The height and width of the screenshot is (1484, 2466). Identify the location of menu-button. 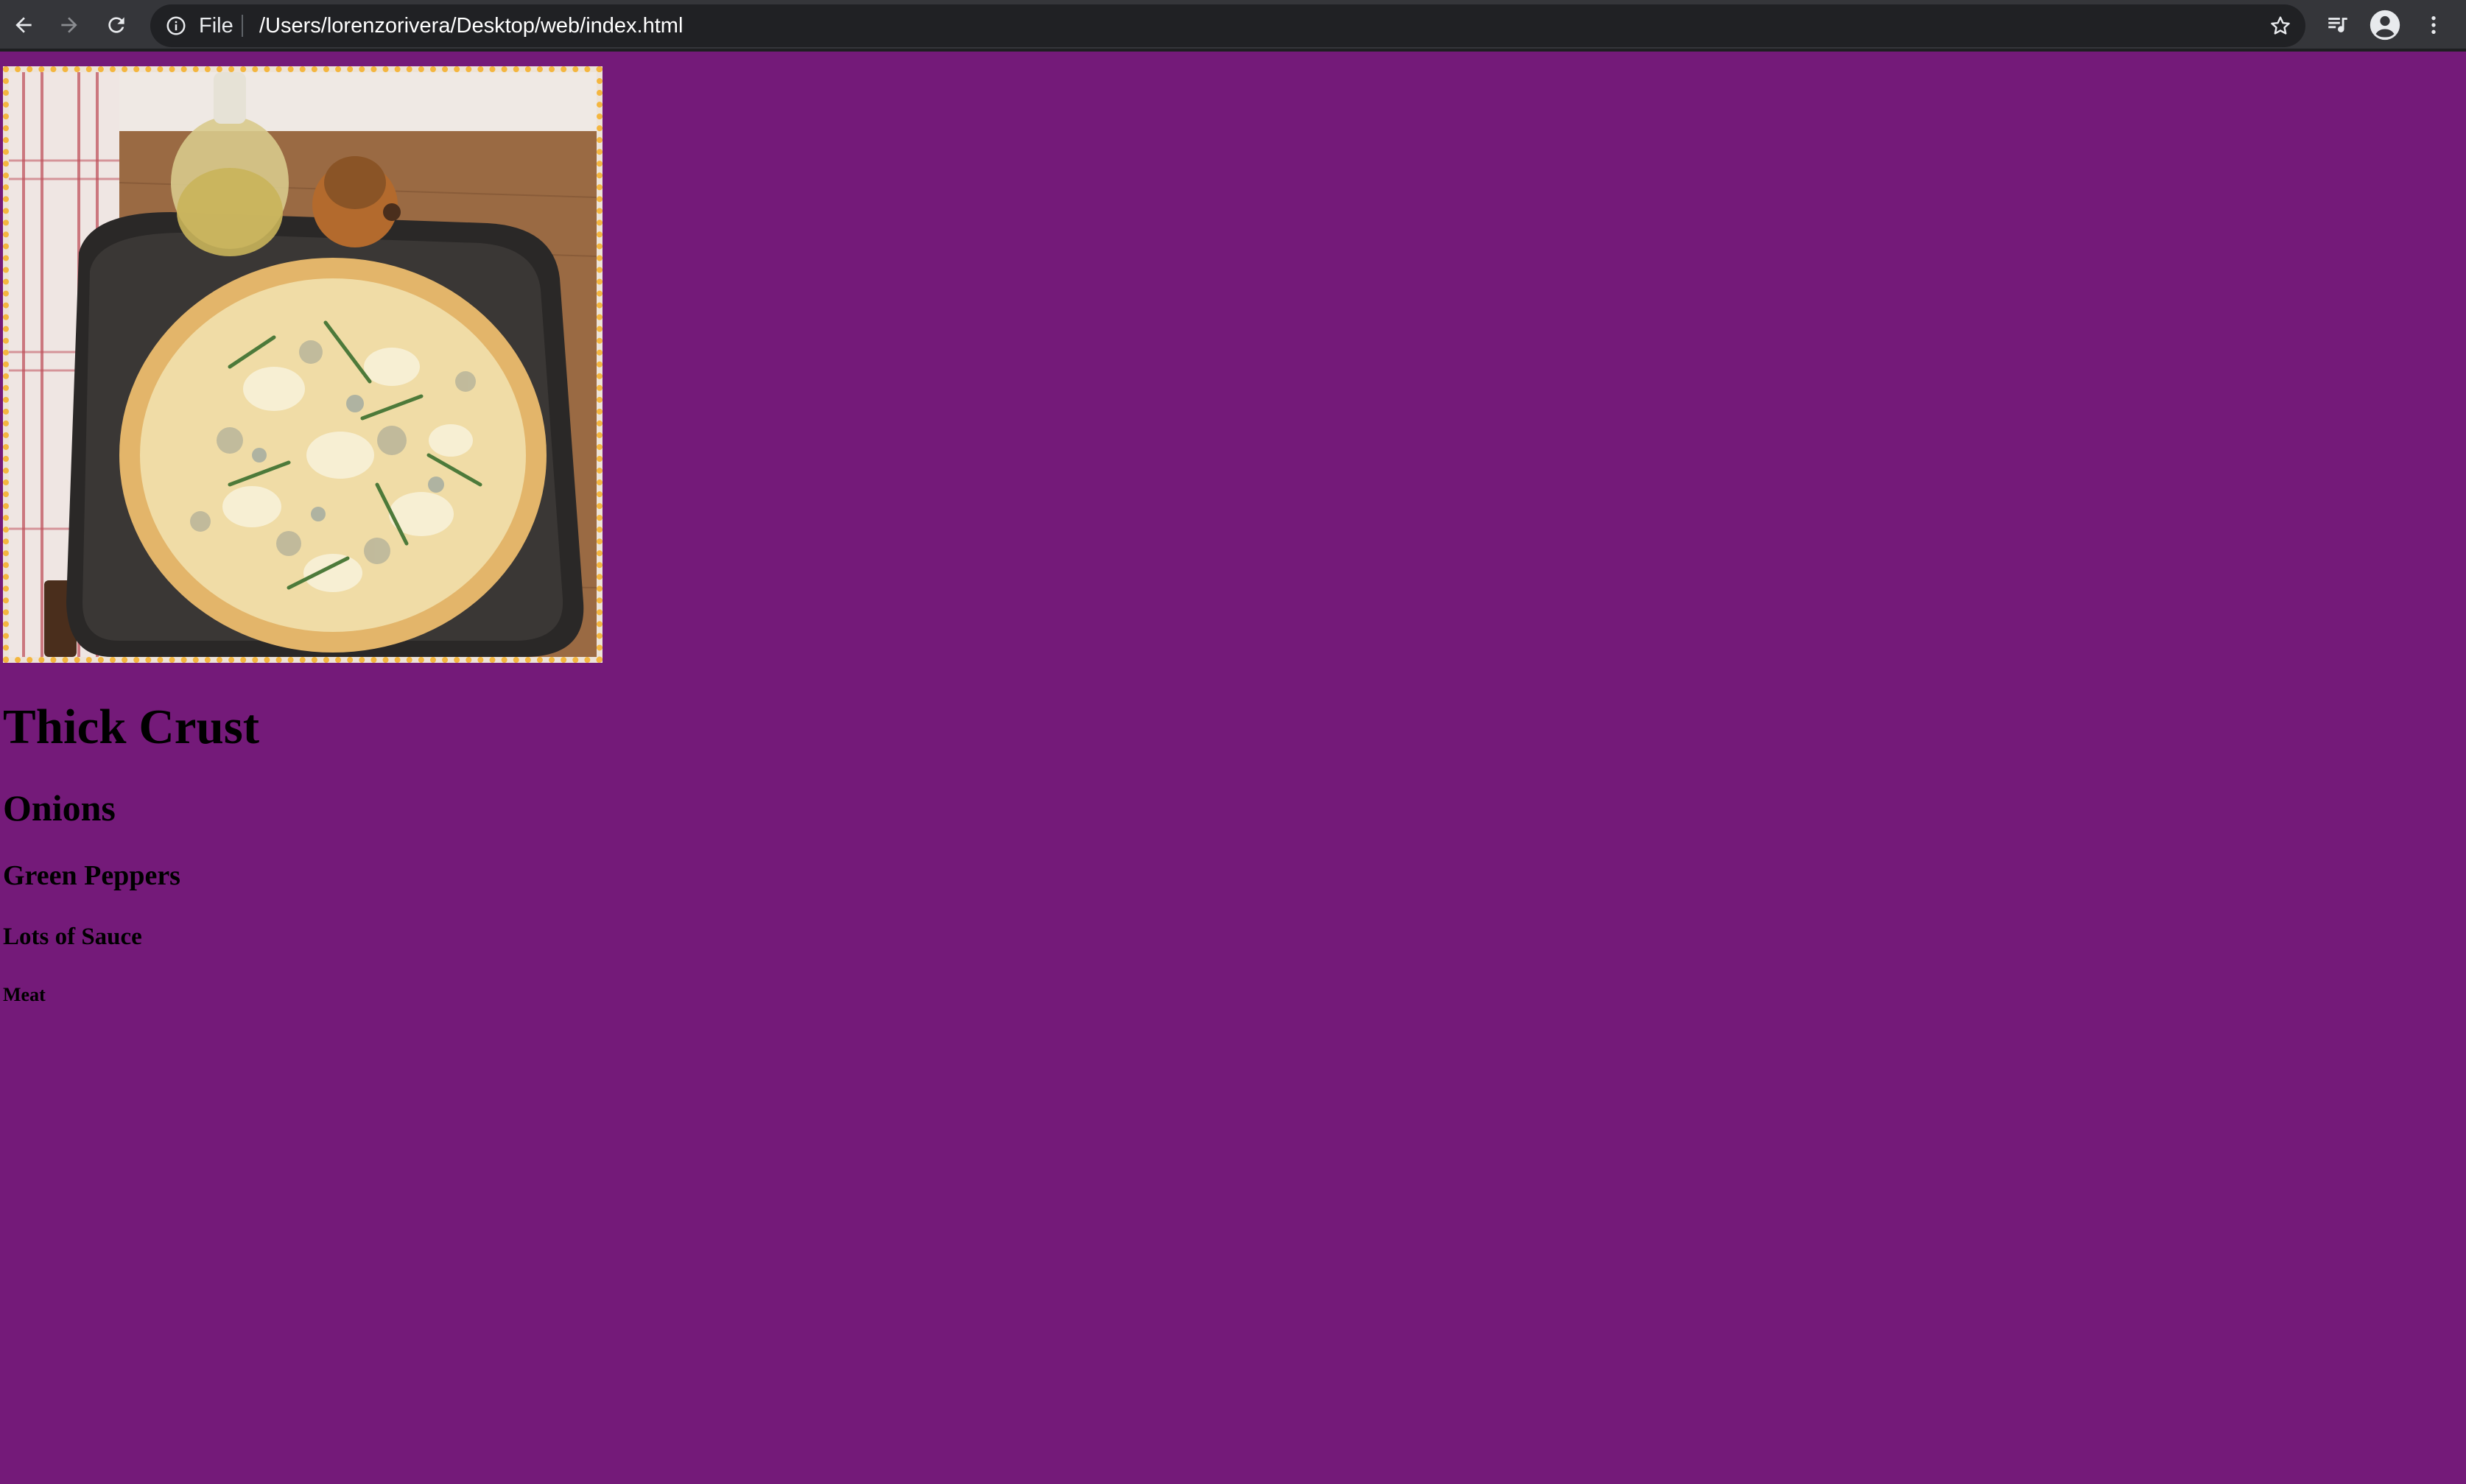
(2433, 25).